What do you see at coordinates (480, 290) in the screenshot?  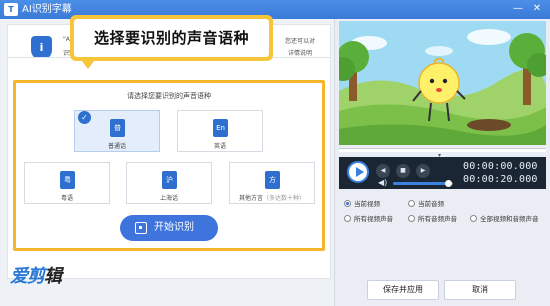 I see `cancel-button: 取消` at bounding box center [480, 290].